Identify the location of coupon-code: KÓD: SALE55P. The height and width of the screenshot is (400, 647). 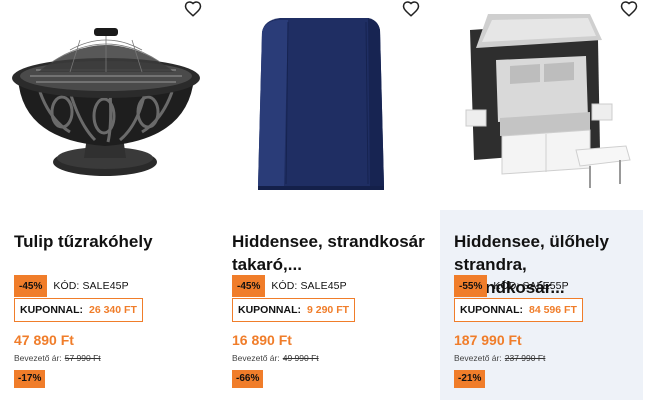
(531, 286).